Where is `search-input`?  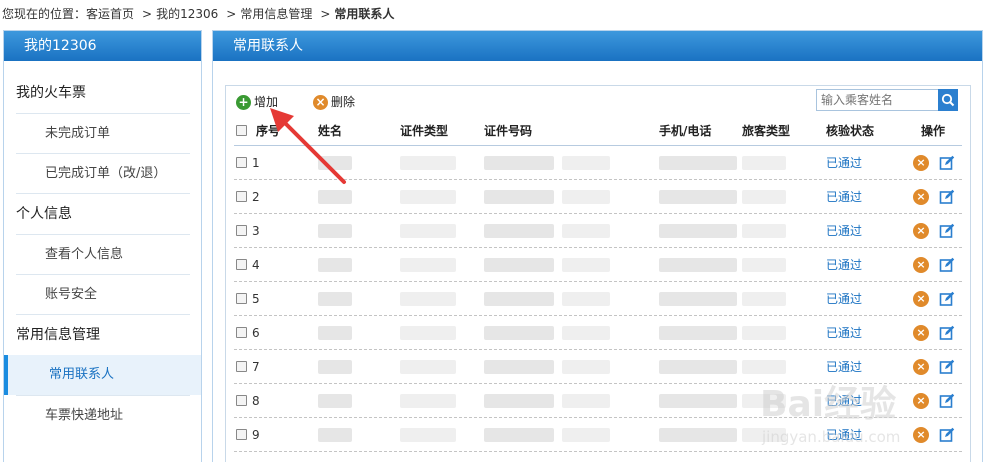 search-input is located at coordinates (877, 100).